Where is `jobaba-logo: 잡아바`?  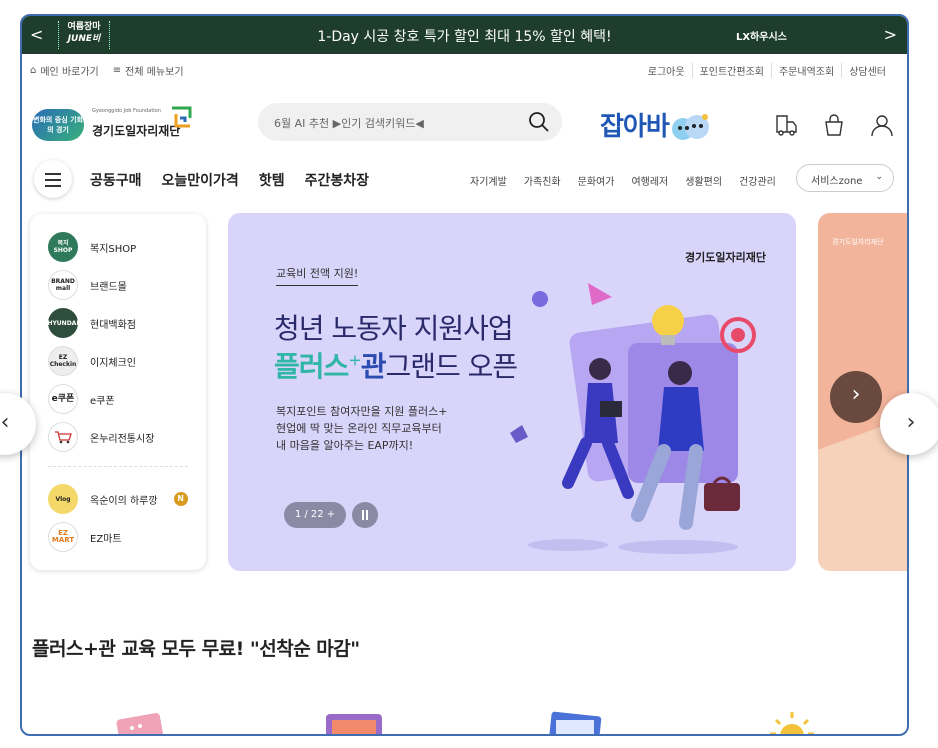
jobaba-logo: 잡아바 is located at coordinates (655, 125).